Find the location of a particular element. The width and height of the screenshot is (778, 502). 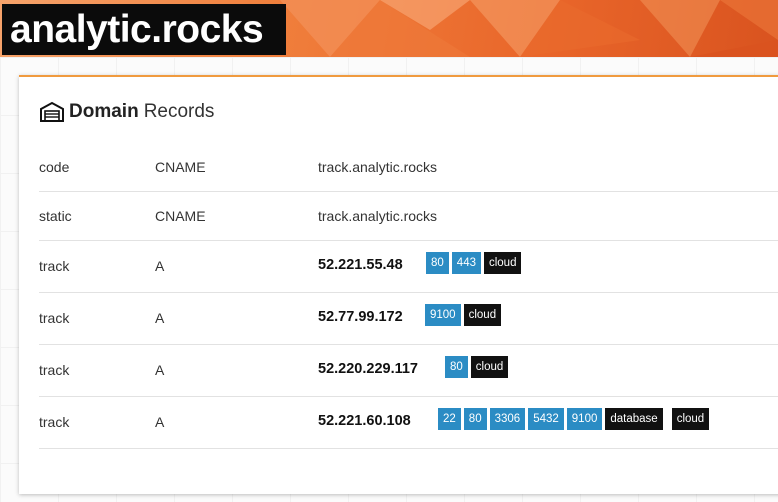

port-tag: 5432 is located at coordinates (546, 419).